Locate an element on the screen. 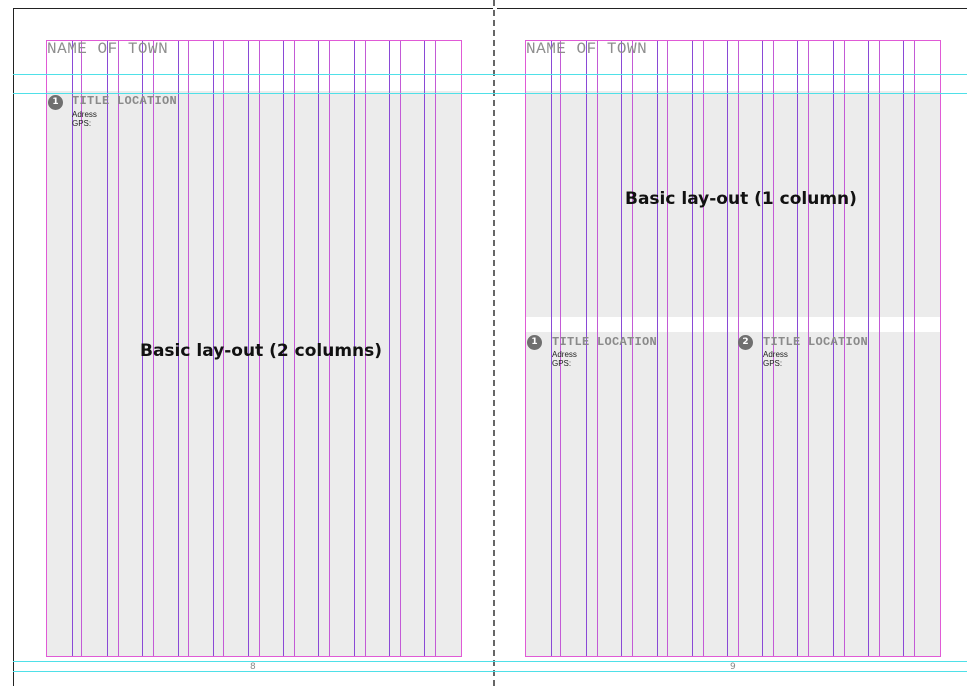 The image size is (967, 686). layout-caption: Basic lay-out (1 column) is located at coordinates (741, 199).